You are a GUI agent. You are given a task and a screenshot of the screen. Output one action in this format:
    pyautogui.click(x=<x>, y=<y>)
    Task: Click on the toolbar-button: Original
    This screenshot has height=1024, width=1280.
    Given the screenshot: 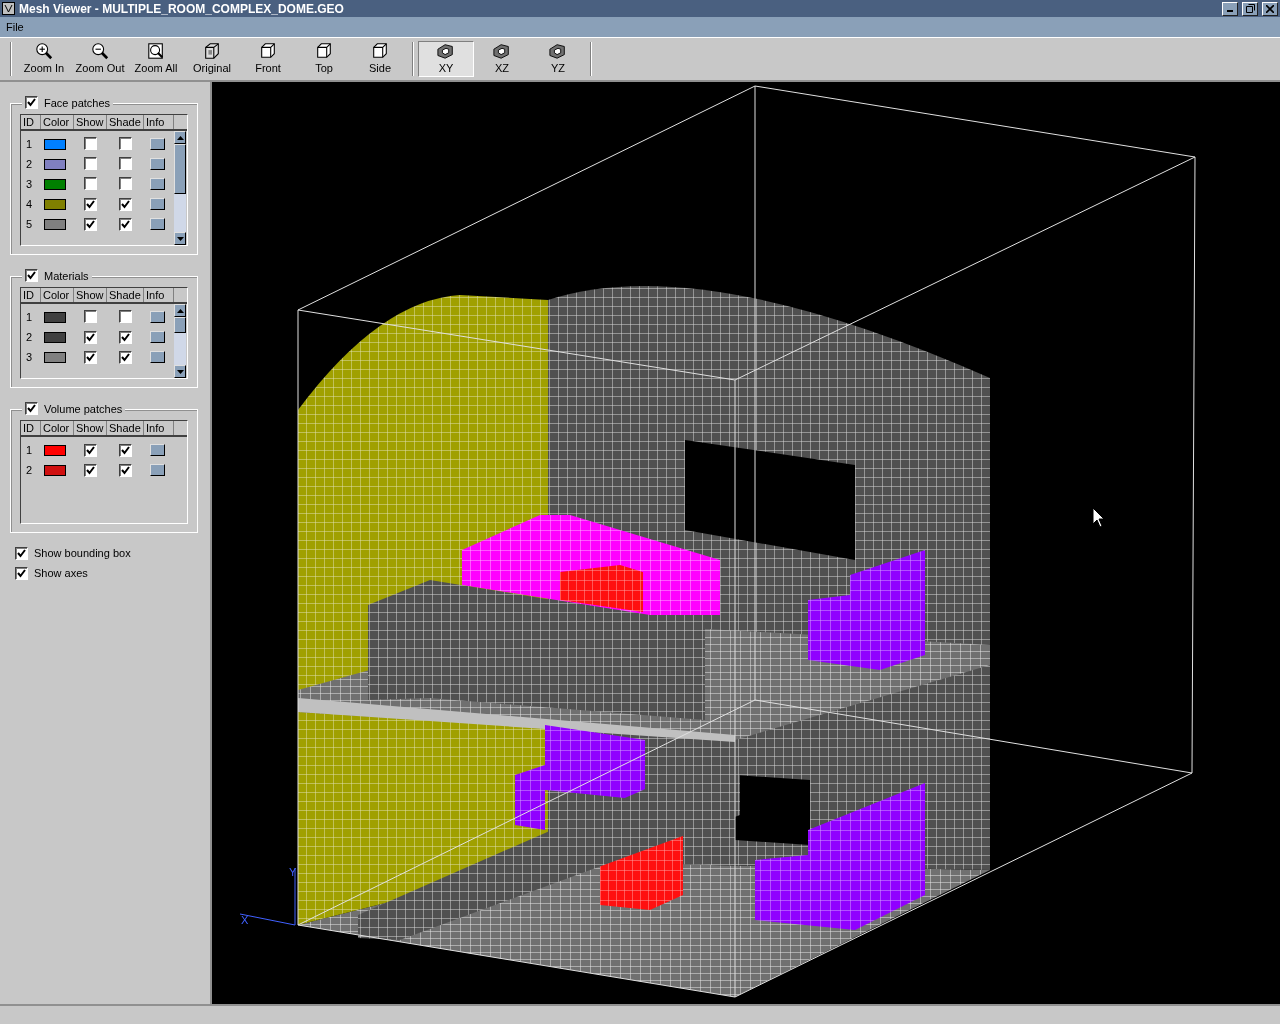 What is the action you would take?
    pyautogui.click(x=212, y=59)
    